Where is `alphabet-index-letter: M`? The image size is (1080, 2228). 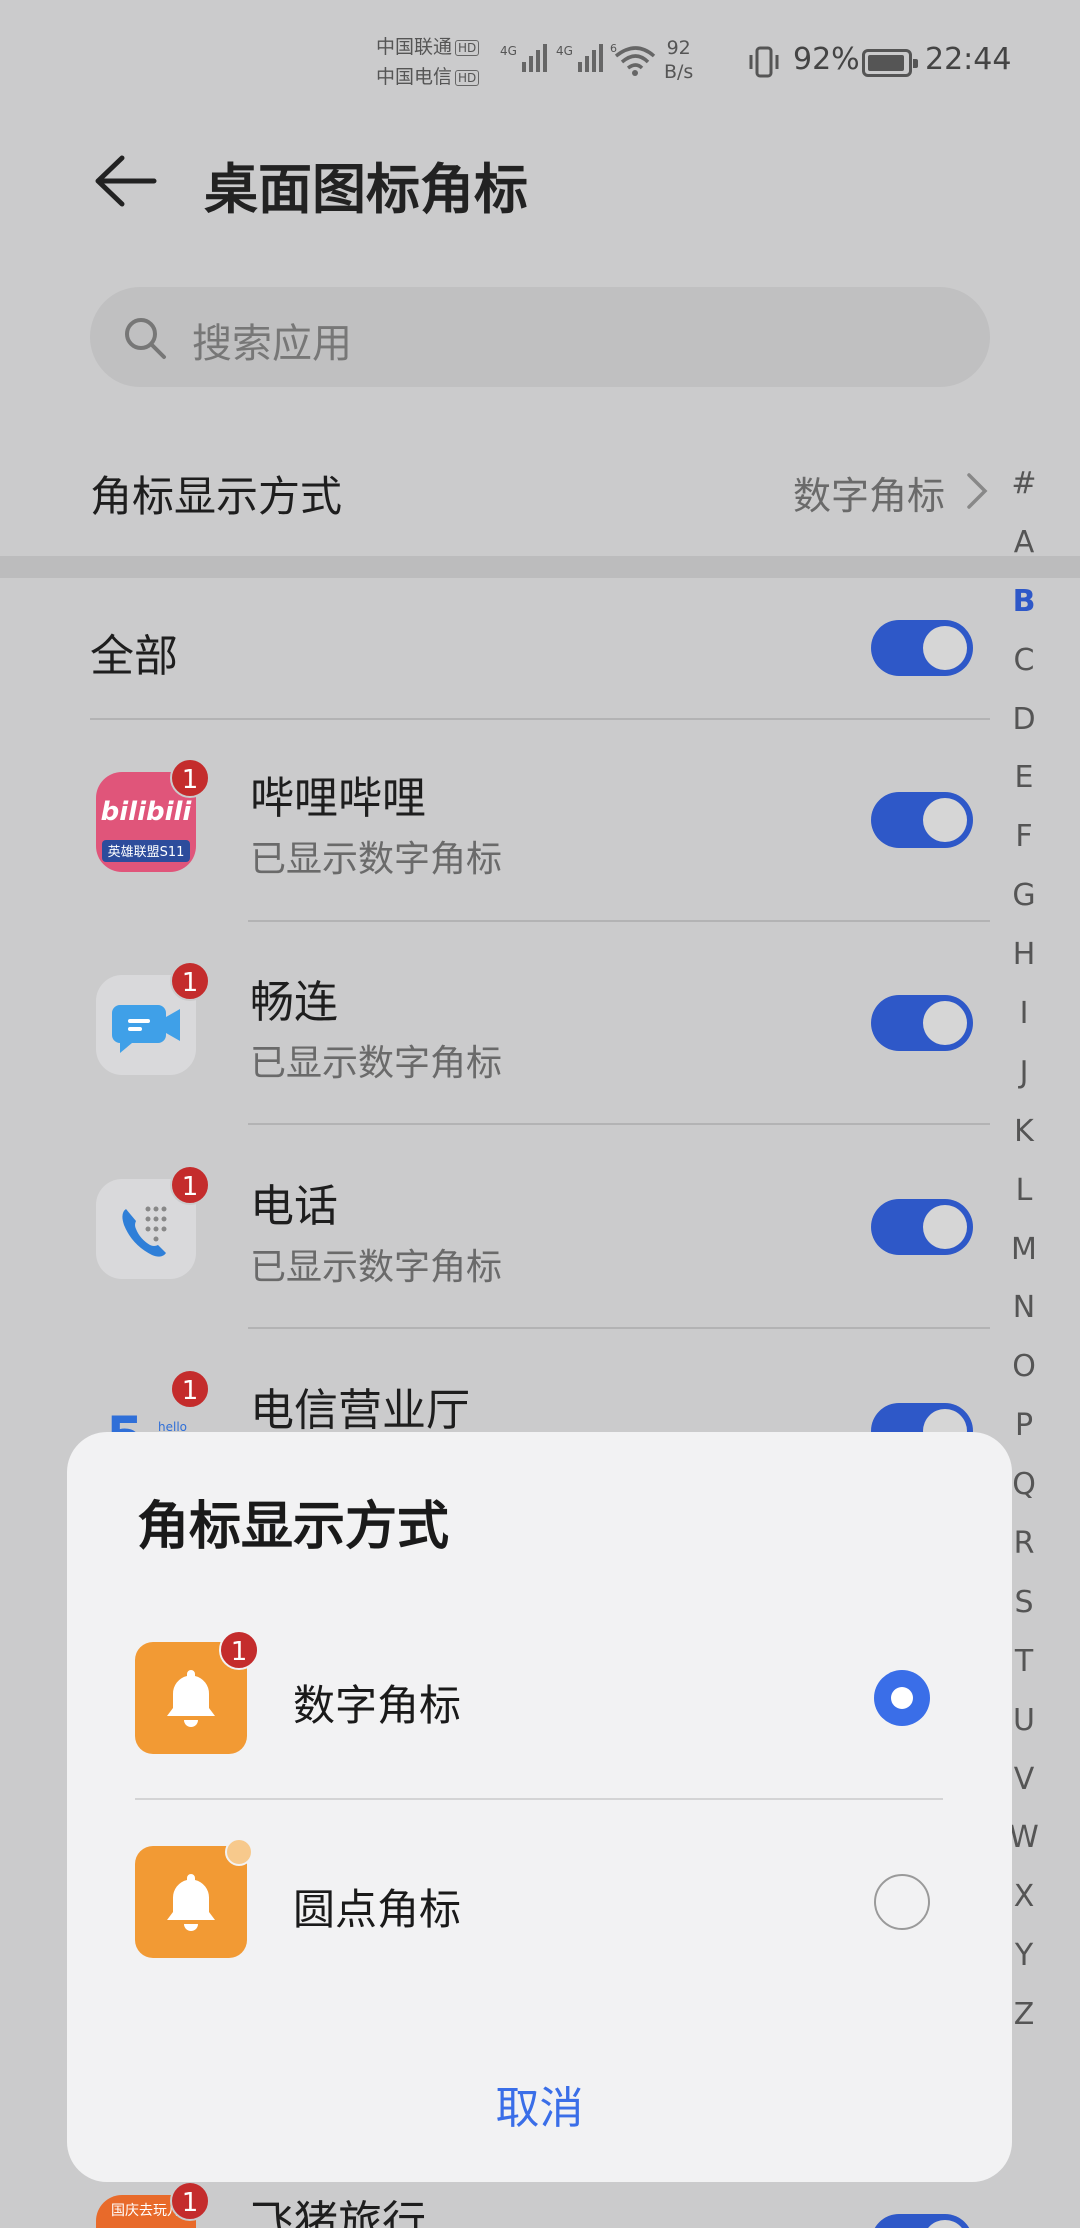 alphabet-index-letter: M is located at coordinates (1024, 1250).